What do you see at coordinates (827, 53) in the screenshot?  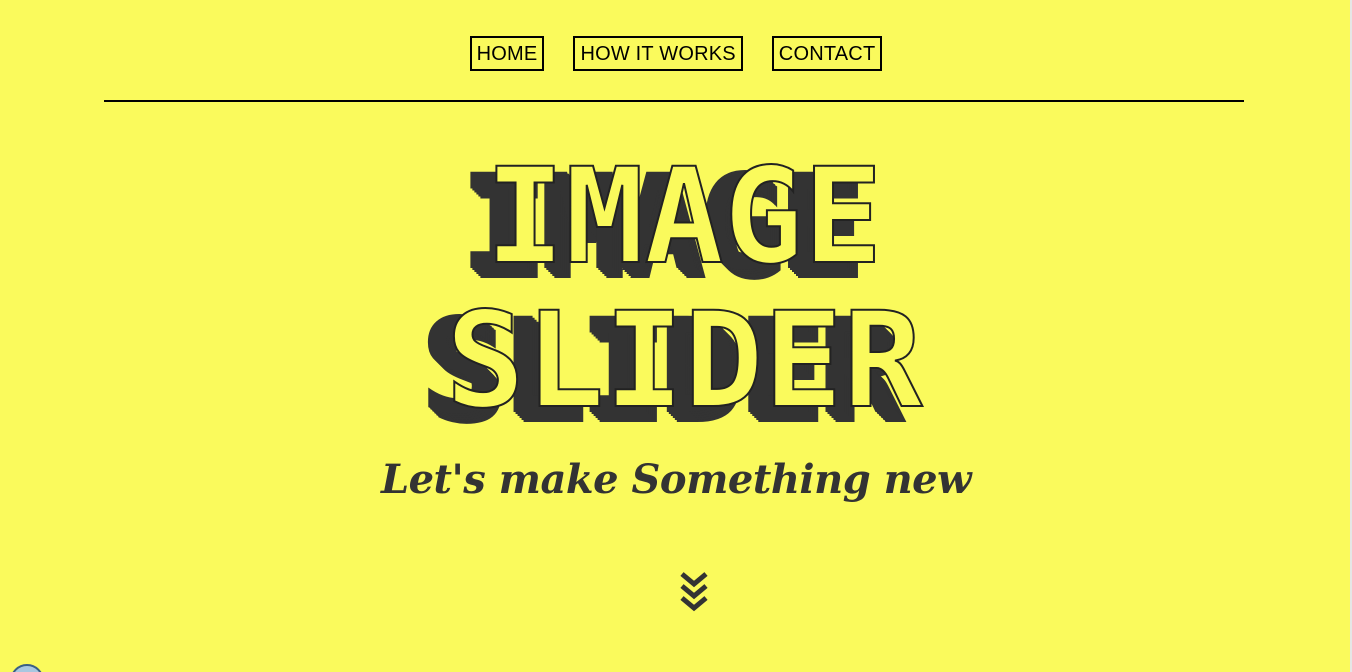 I see `nav-contact-link: CONTACT` at bounding box center [827, 53].